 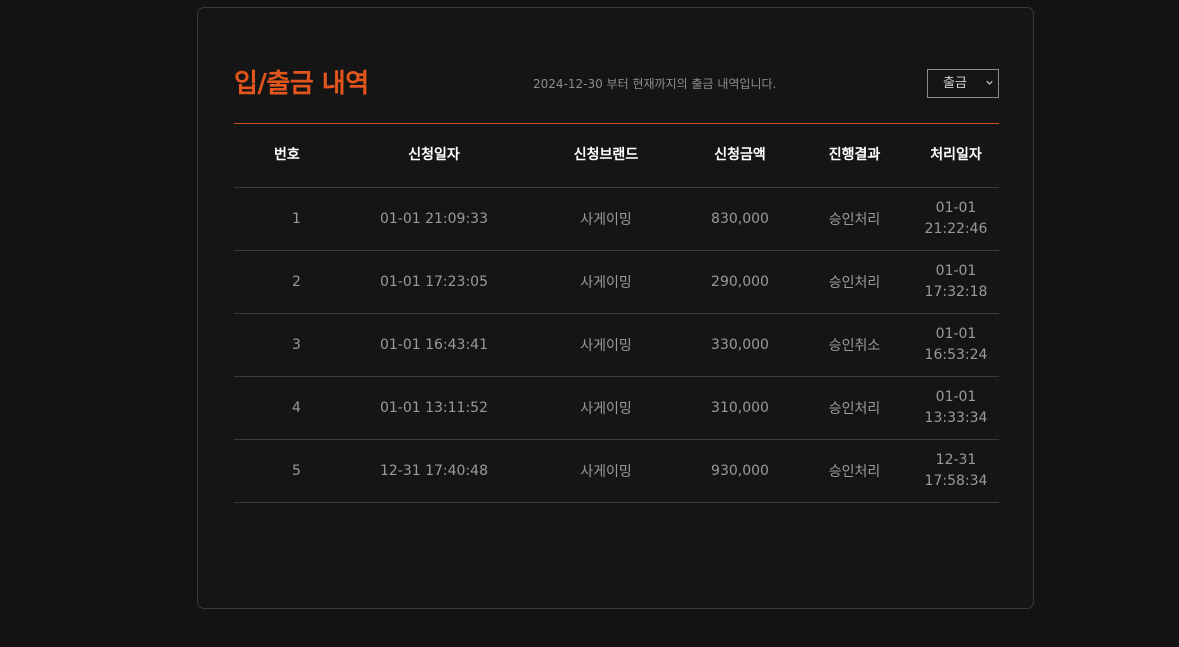 What do you see at coordinates (956, 229) in the screenshot?
I see `processed-time: 21:22:46` at bounding box center [956, 229].